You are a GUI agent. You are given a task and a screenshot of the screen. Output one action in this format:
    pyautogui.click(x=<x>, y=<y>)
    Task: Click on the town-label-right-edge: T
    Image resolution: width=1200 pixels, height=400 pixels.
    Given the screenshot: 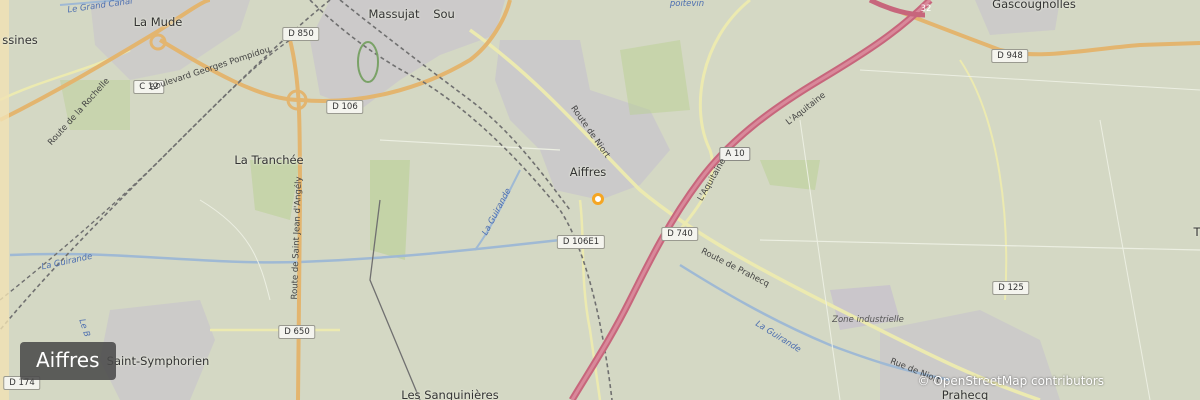 What is the action you would take?
    pyautogui.click(x=1196, y=232)
    